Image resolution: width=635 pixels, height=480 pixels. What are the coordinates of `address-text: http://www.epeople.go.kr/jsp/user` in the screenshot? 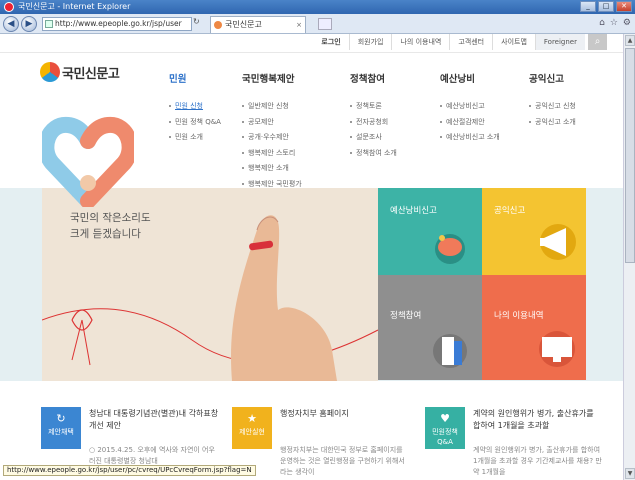 It's located at (118, 23).